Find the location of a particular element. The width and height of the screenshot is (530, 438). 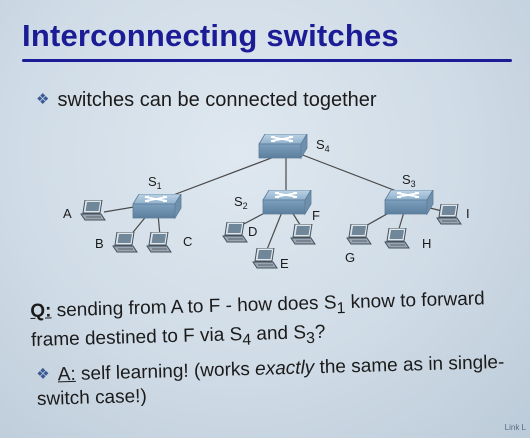

host-b-icon is located at coordinates (125, 242).